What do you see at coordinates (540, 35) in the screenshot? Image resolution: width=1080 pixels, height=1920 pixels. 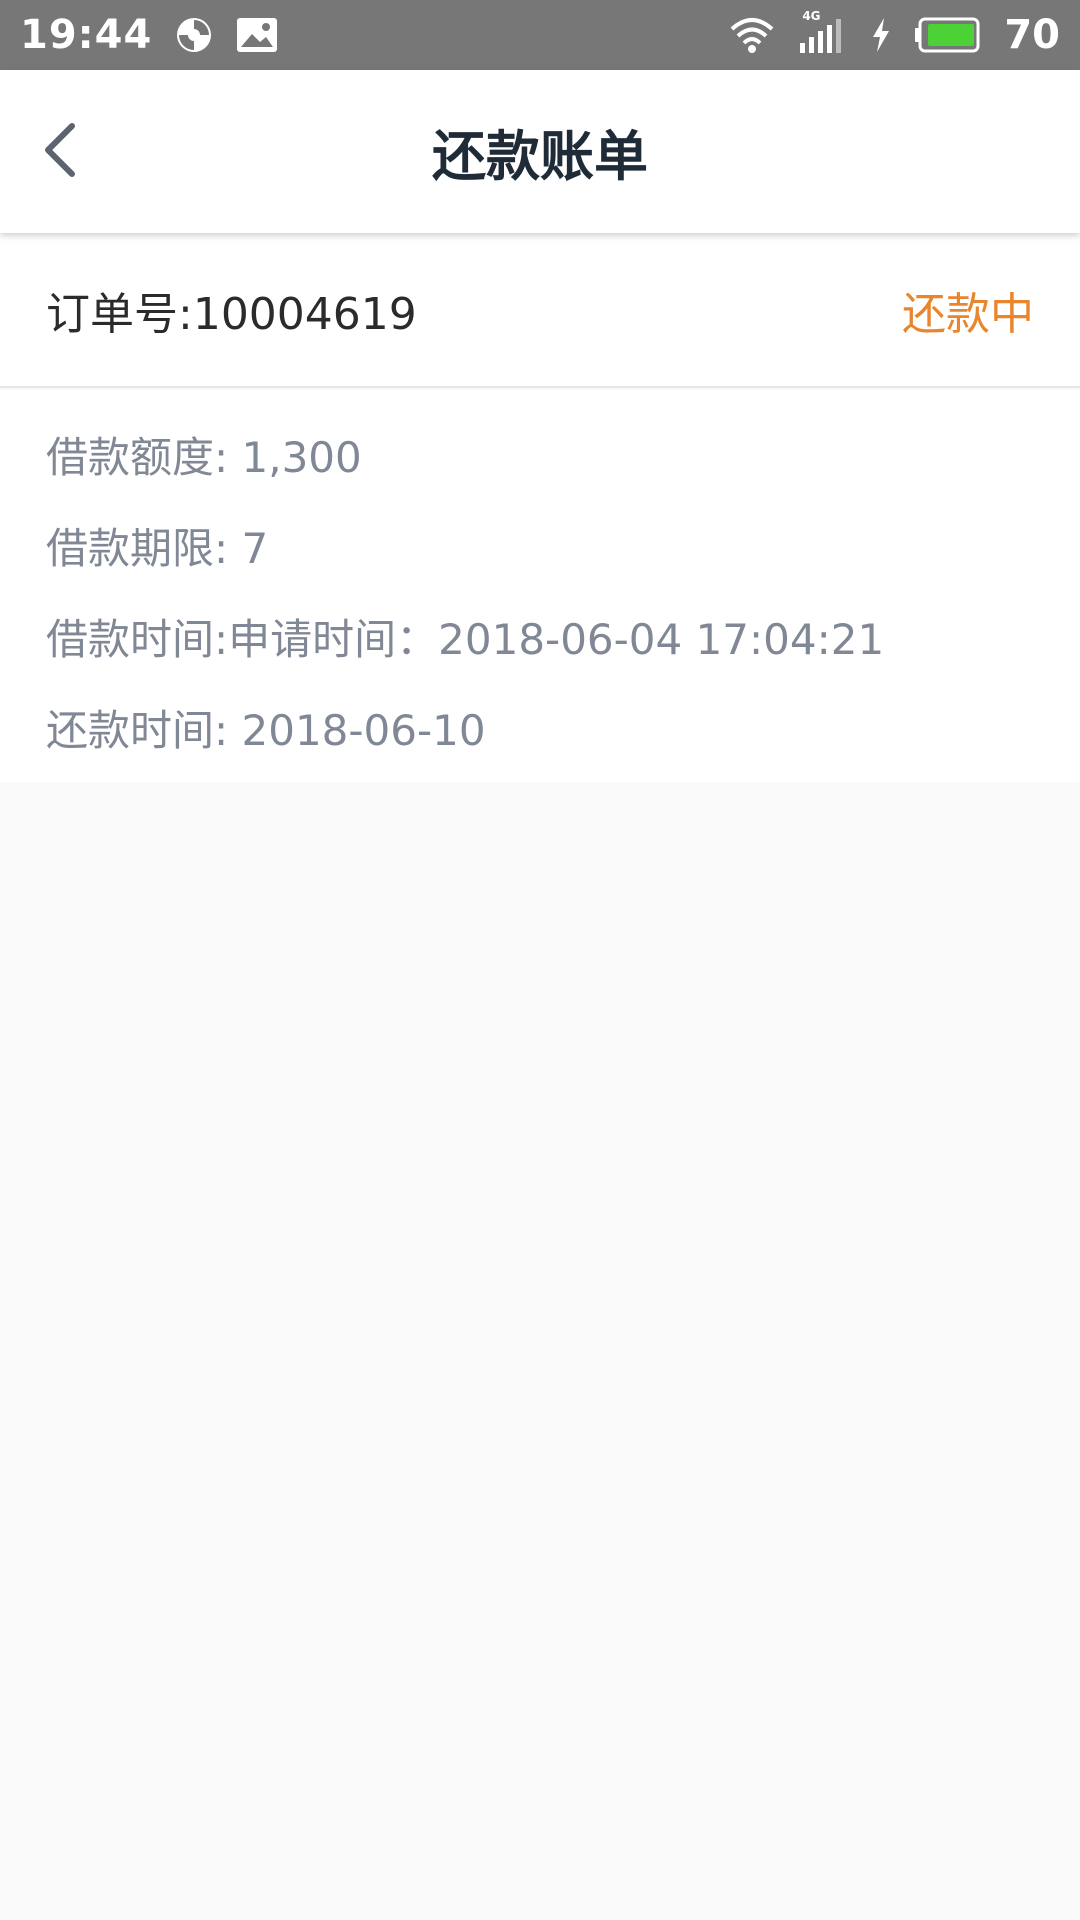 I see `status-bar: 19:44 4G 70` at bounding box center [540, 35].